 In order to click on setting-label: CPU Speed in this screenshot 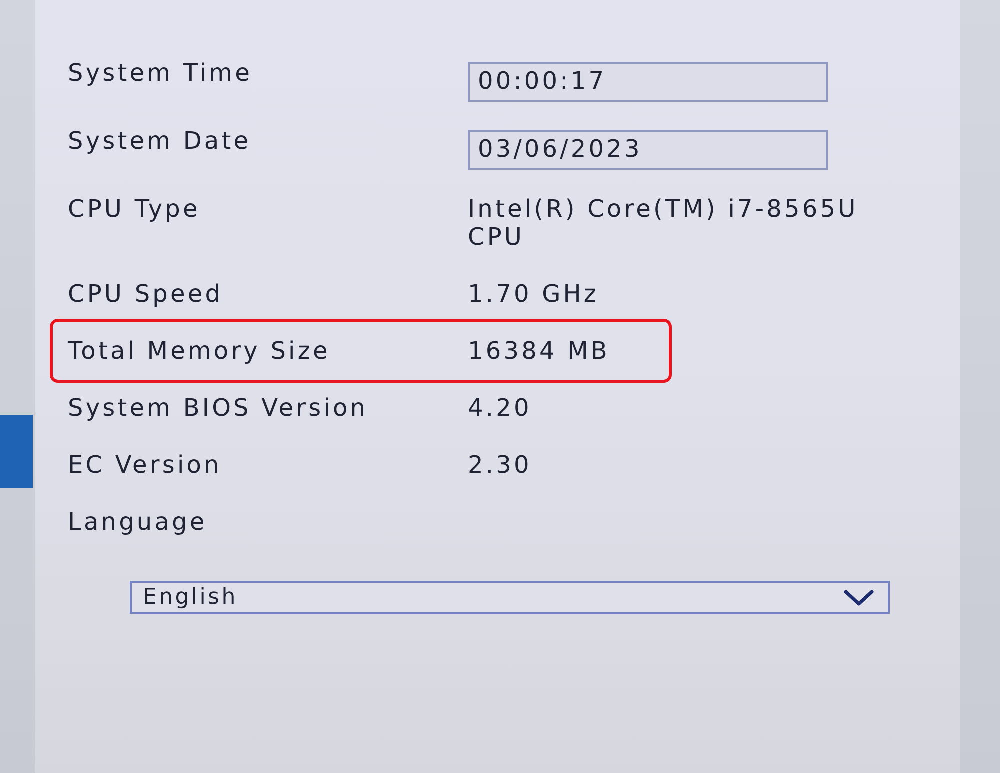, I will do `click(146, 294)`.